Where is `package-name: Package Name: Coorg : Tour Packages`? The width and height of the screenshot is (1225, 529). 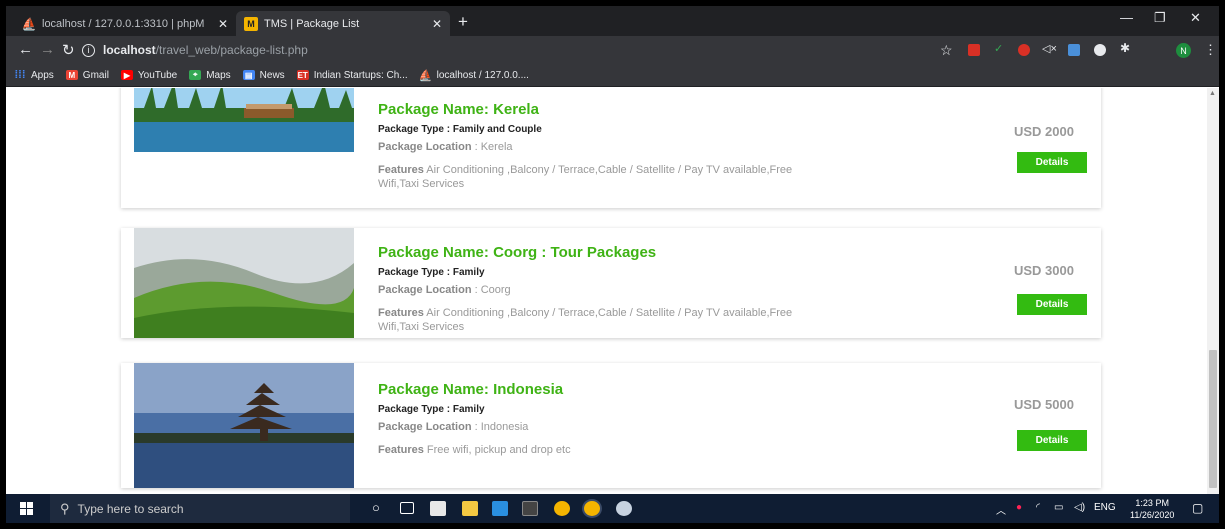 package-name: Package Name: Coorg : Tour Packages is located at coordinates (517, 252).